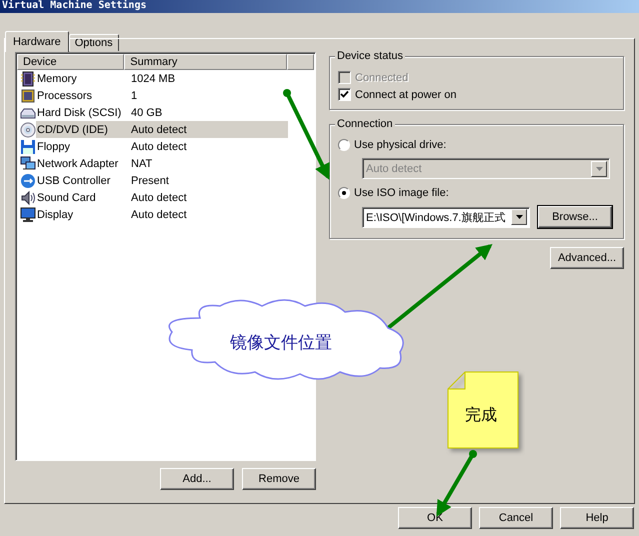 The width and height of the screenshot is (639, 536). What do you see at coordinates (319, 6) in the screenshot?
I see `window-title: Virtual Machine Settings` at bounding box center [319, 6].